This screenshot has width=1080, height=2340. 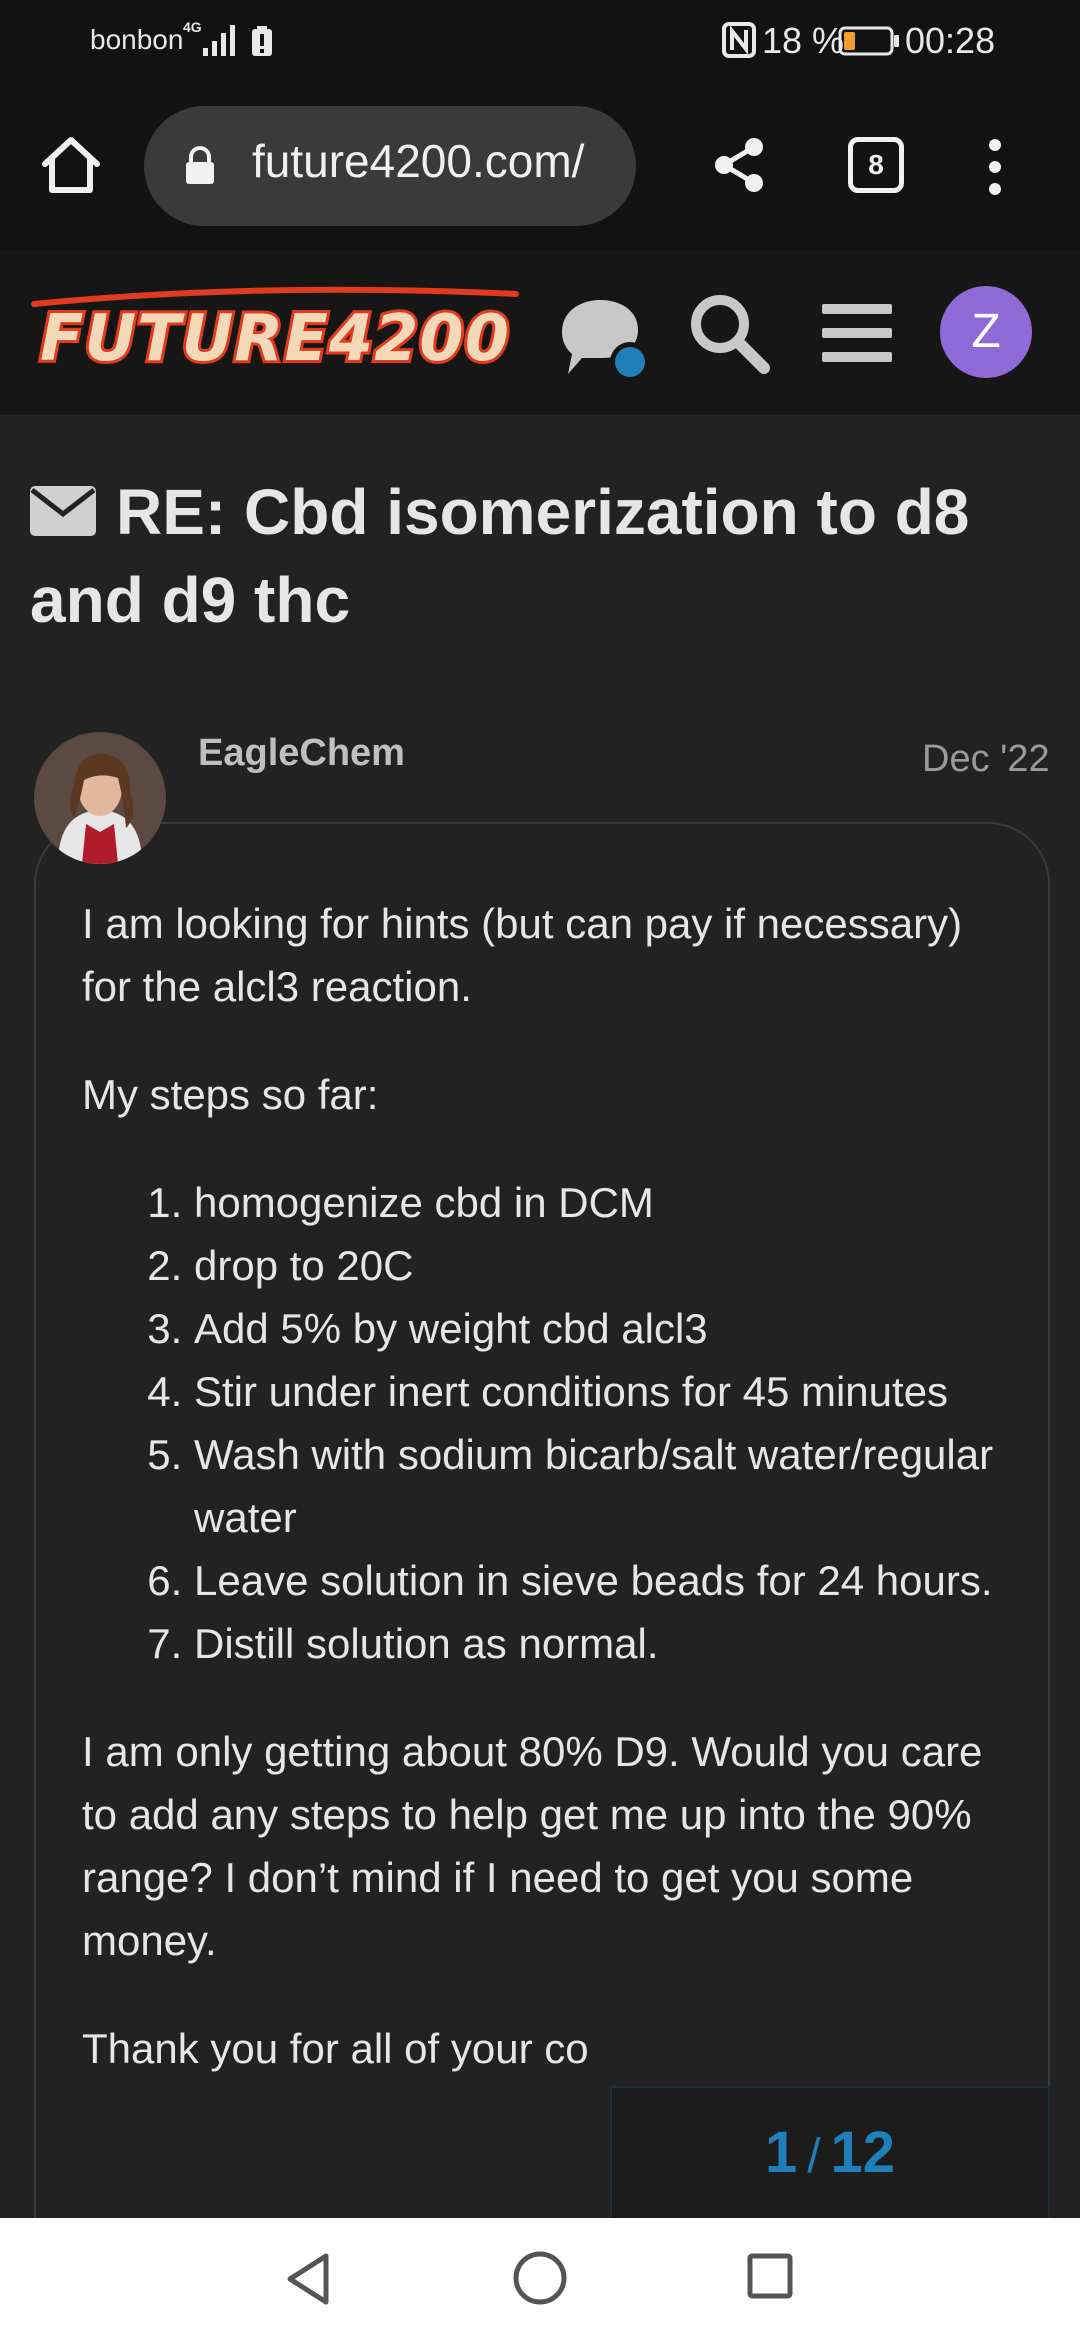 What do you see at coordinates (986, 332) in the screenshot?
I see `user-avatar: Z` at bounding box center [986, 332].